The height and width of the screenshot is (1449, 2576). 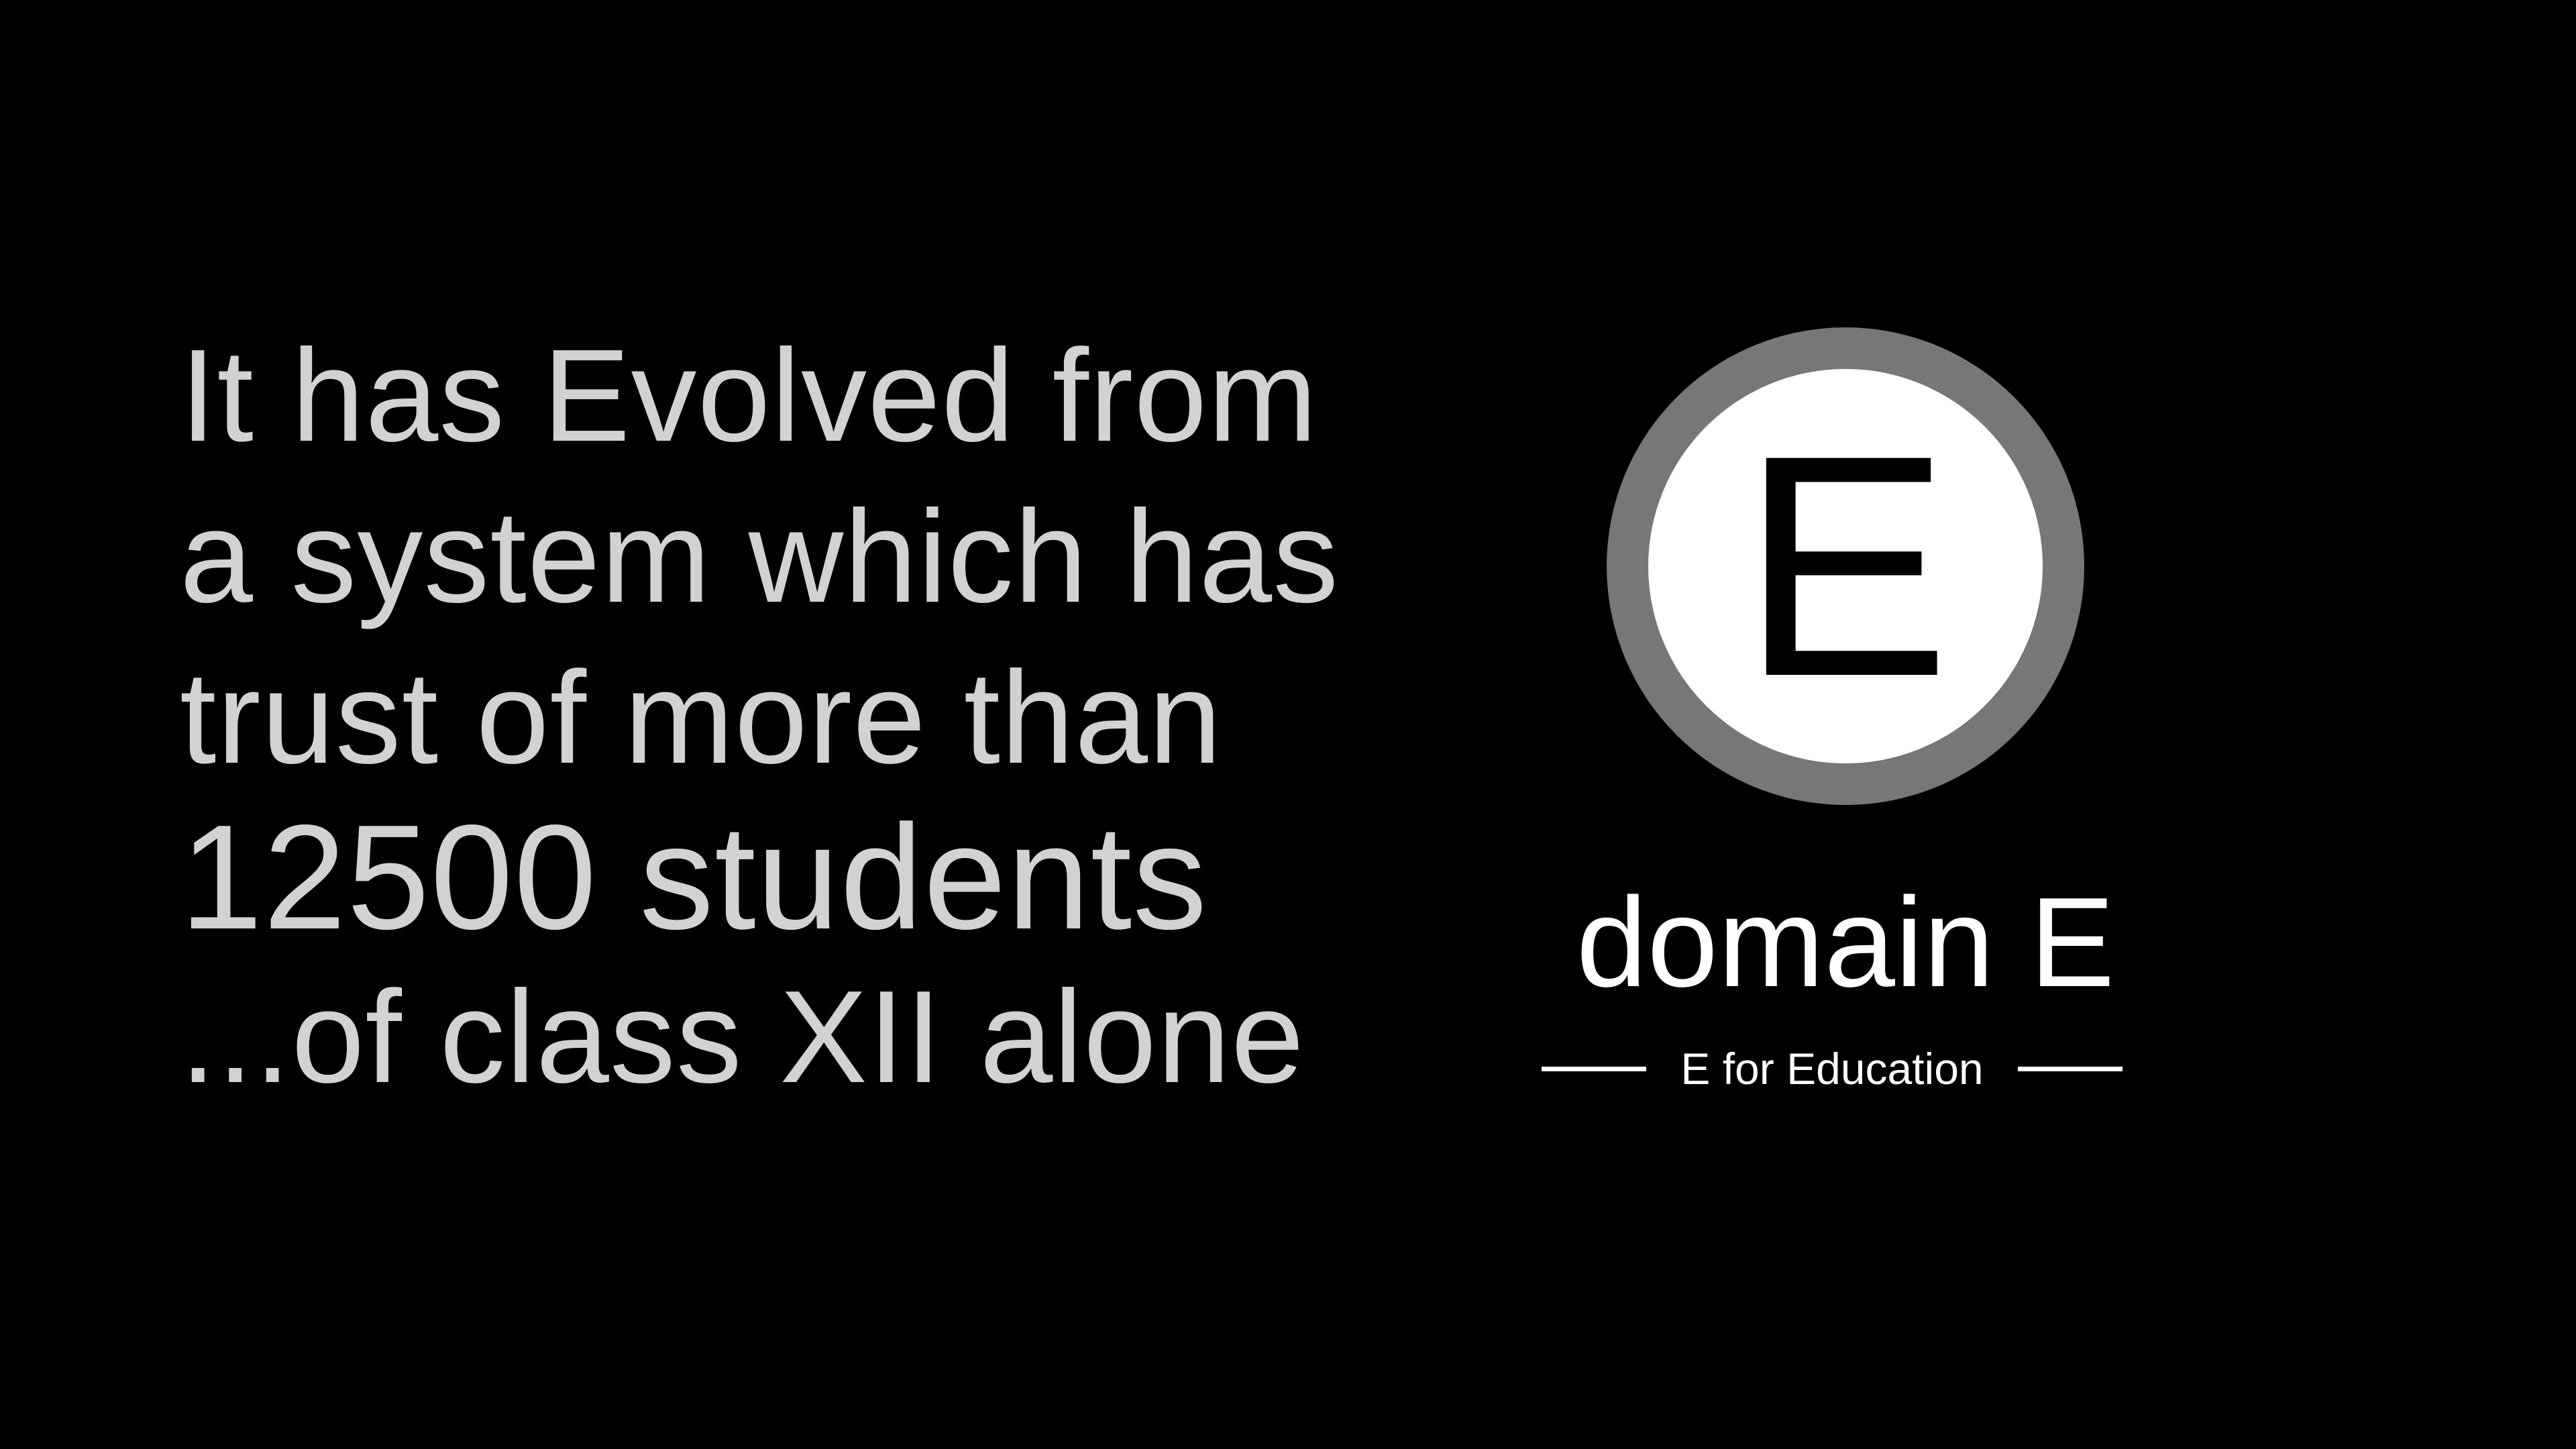 I want to click on tagline: E for Education, so click(x=1832, y=1068).